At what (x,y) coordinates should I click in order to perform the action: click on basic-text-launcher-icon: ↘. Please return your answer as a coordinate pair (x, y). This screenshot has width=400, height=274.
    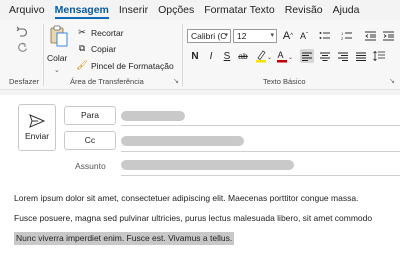
    Looking at the image, I should click on (392, 82).